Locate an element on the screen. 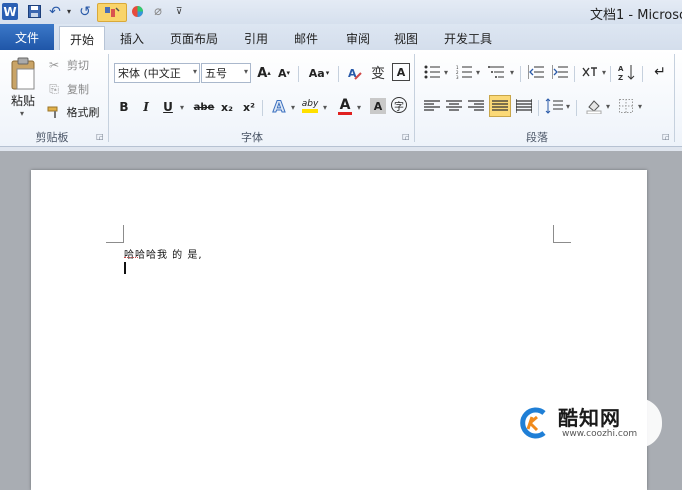 This screenshot has height=490, width=682. align-left-icon is located at coordinates (432, 106).